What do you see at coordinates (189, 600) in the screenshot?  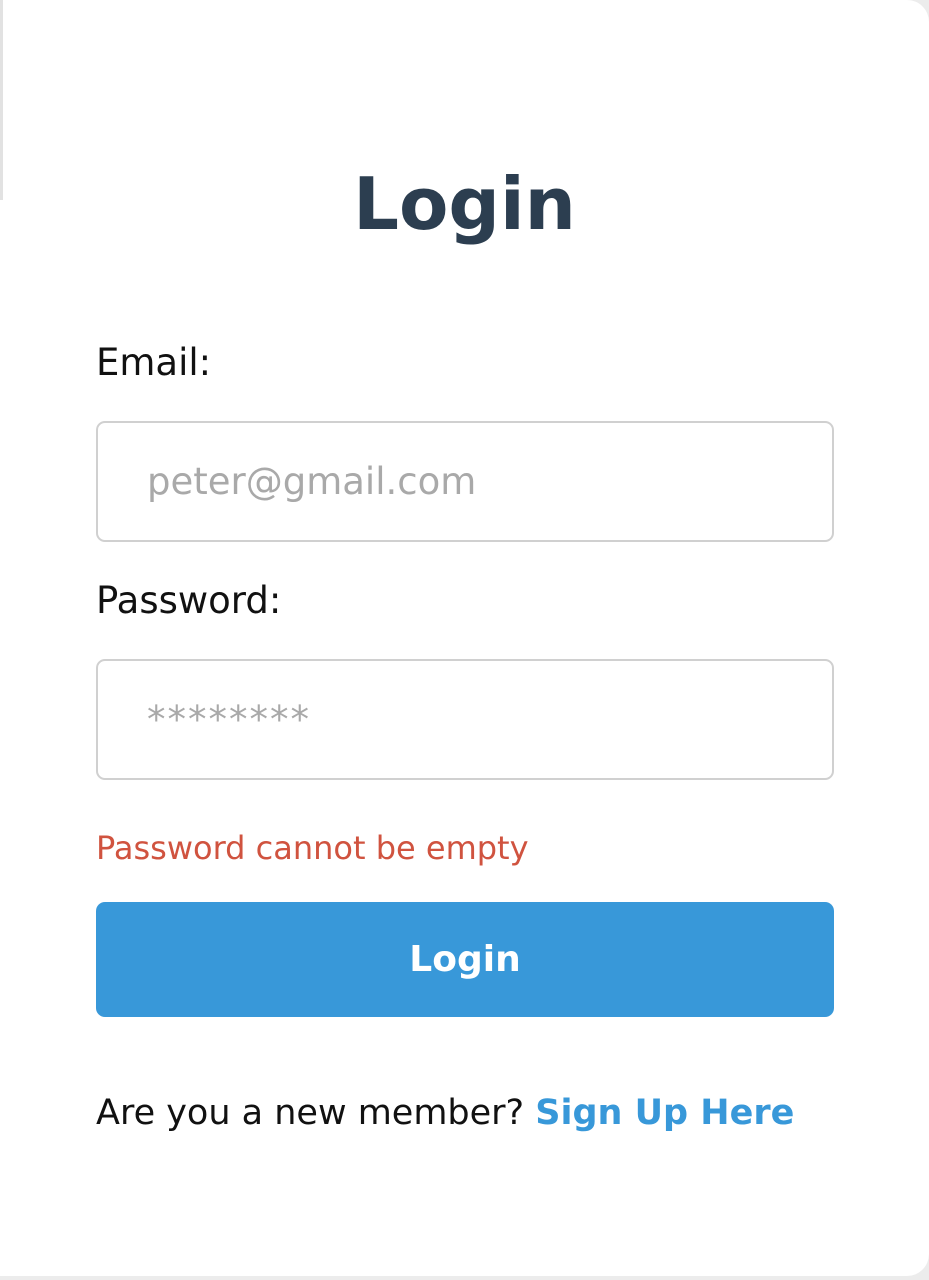 I see `password-label: Password:` at bounding box center [189, 600].